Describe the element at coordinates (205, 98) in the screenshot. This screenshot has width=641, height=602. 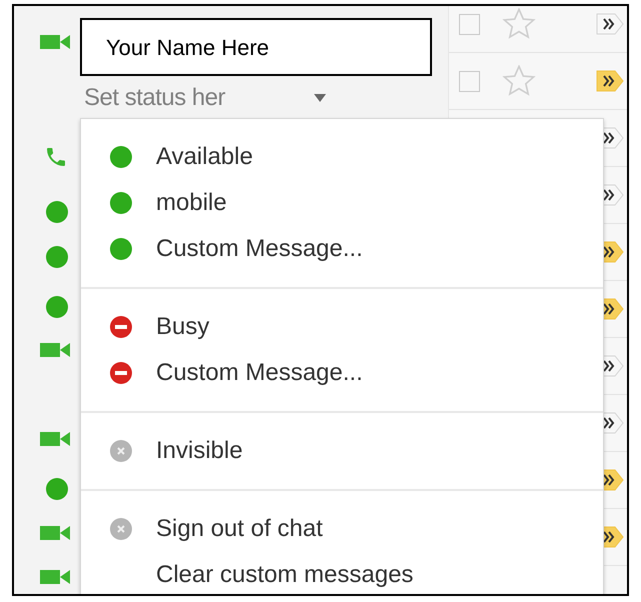
I see `status-field: Set status her` at that location.